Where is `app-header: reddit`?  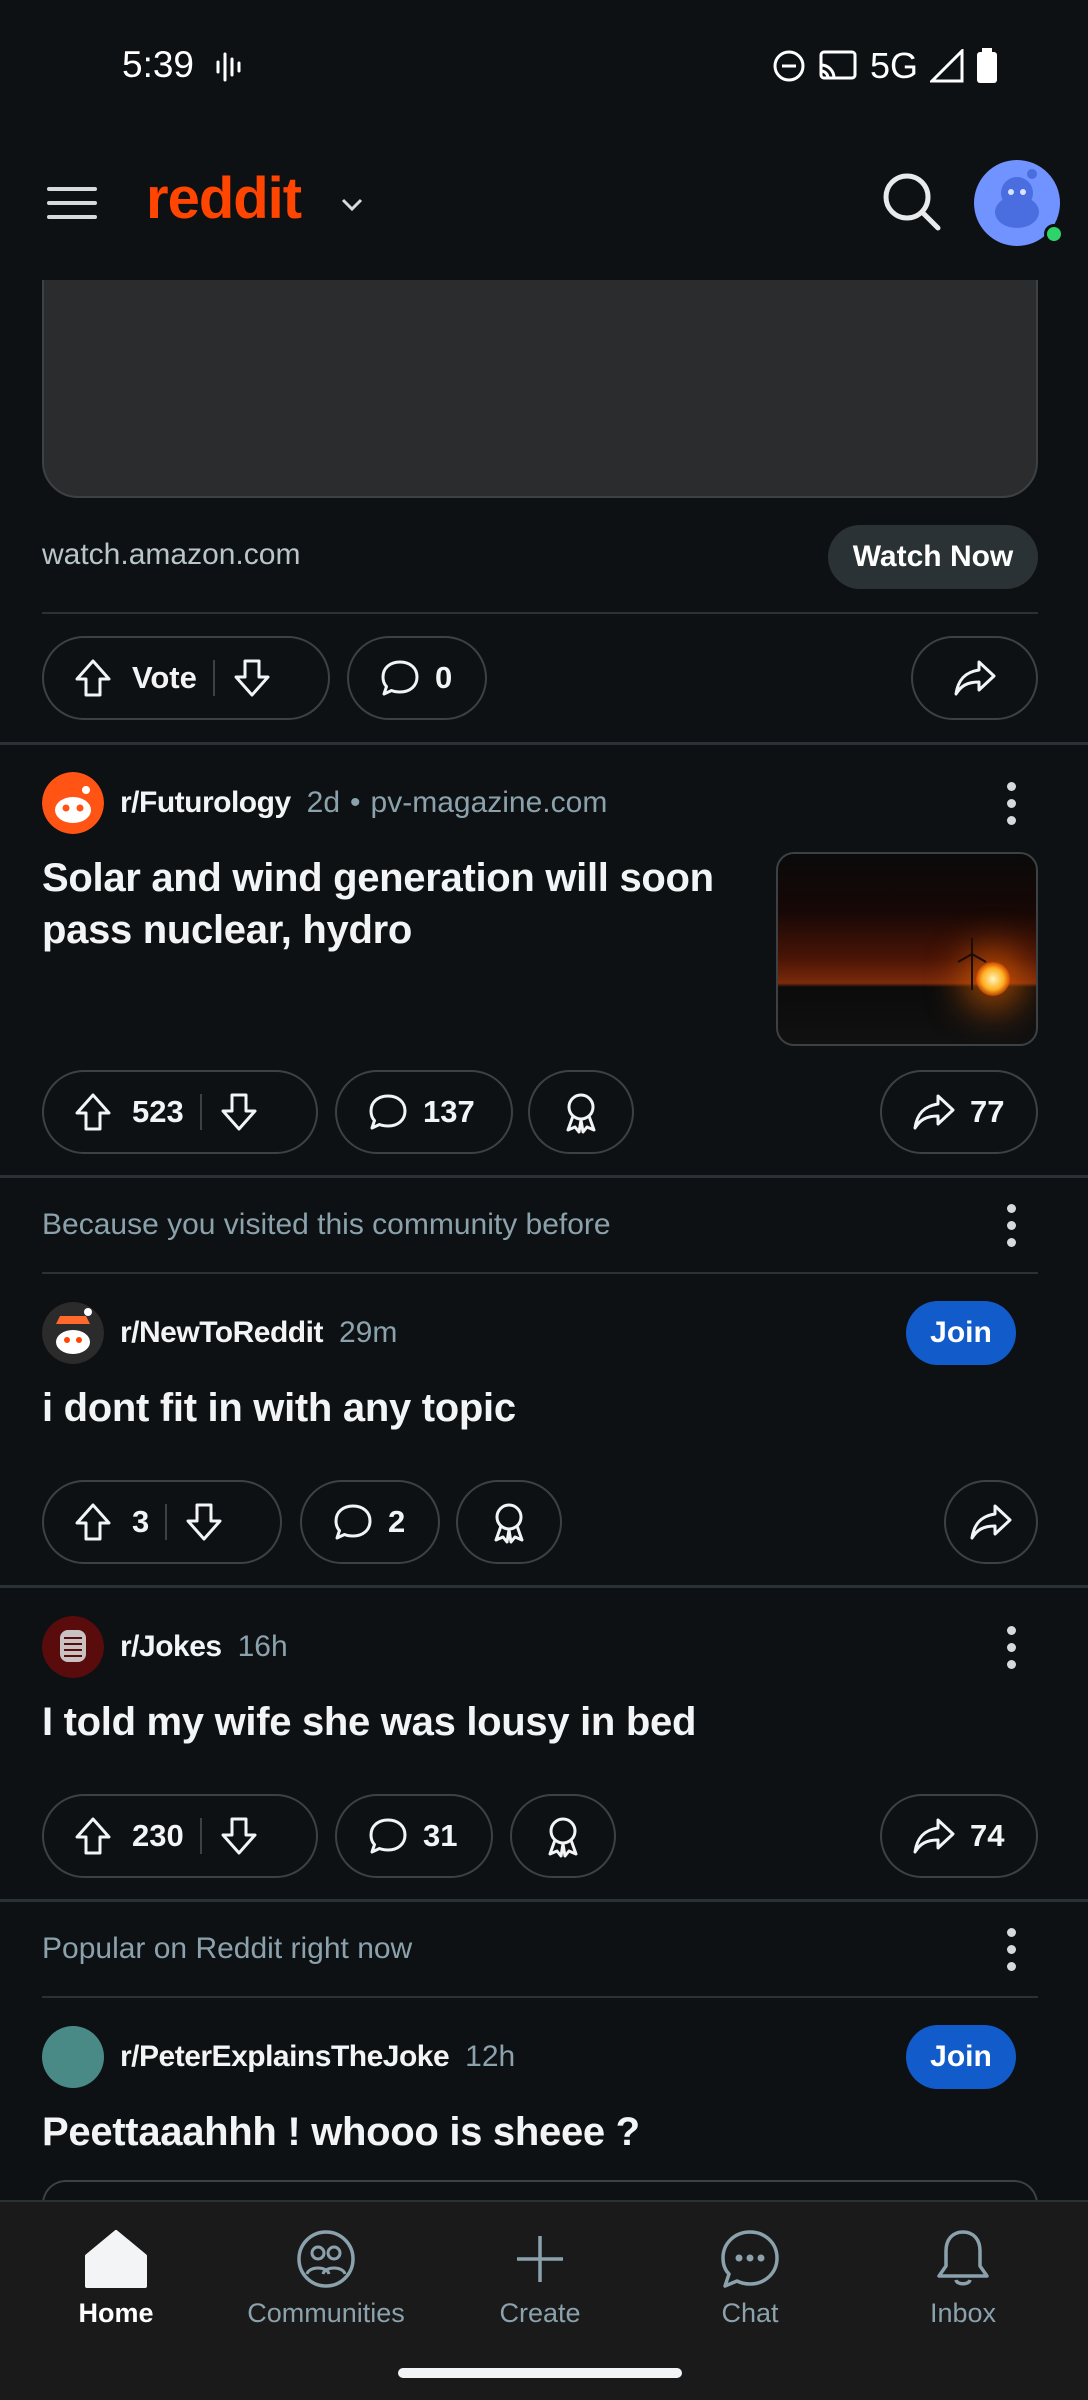
app-header: reddit is located at coordinates (544, 207).